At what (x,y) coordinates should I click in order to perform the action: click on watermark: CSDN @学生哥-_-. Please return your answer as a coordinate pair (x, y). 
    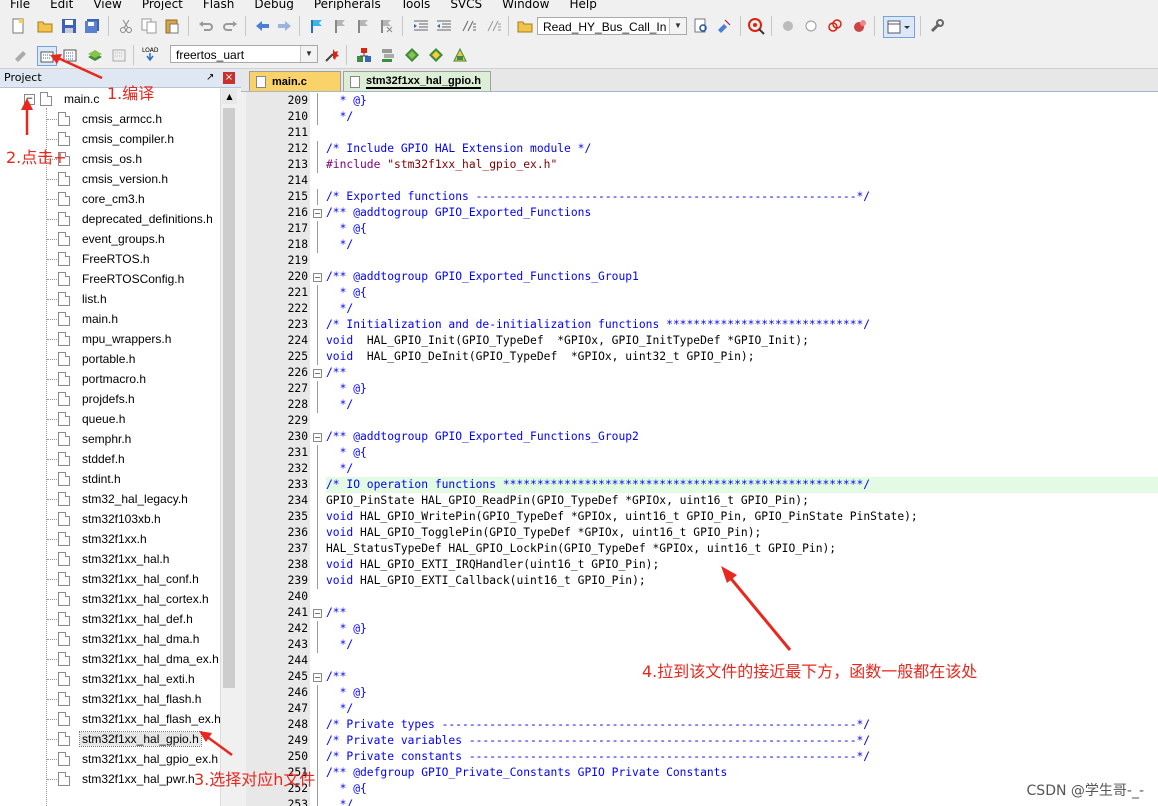
    Looking at the image, I should click on (1085, 791).